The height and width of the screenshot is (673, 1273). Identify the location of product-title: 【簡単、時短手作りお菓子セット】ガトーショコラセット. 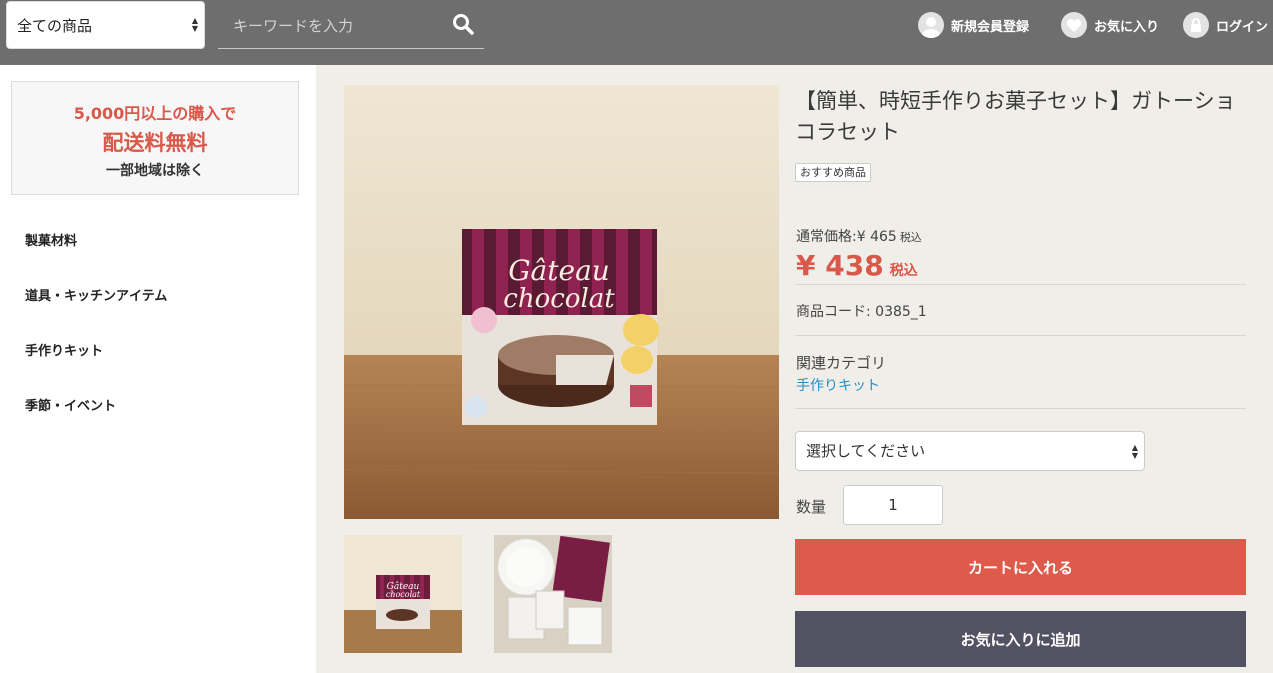
(1015, 116).